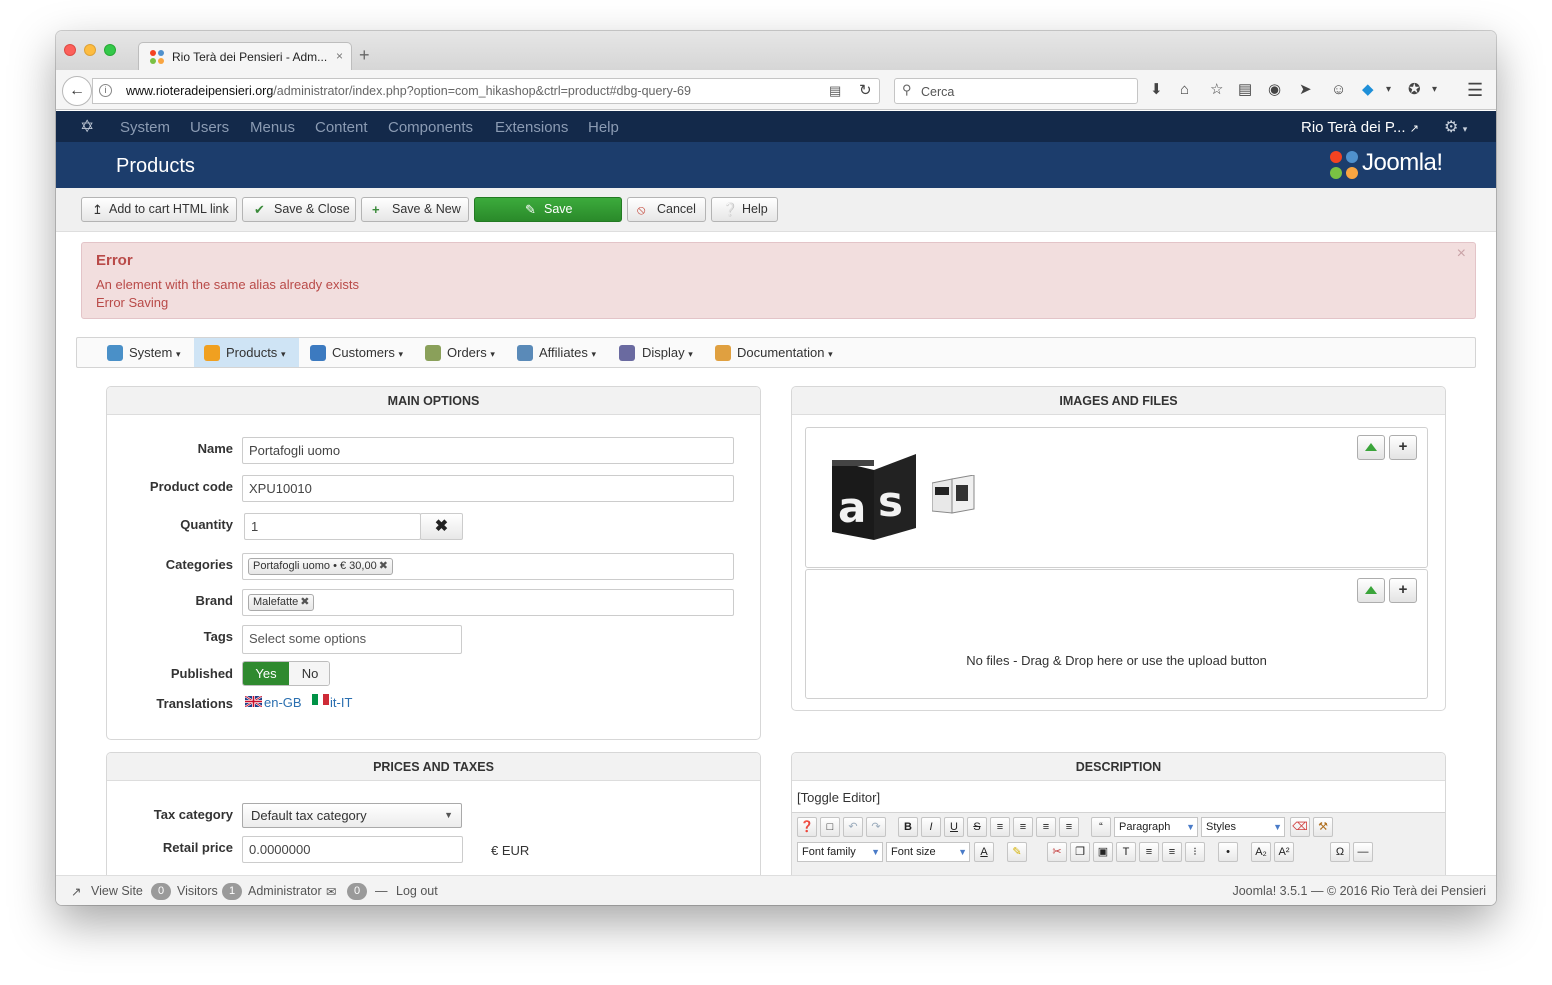 Image resolution: width=1552 pixels, height=985 pixels. I want to click on extension-icon: ◆, so click(1368, 90).